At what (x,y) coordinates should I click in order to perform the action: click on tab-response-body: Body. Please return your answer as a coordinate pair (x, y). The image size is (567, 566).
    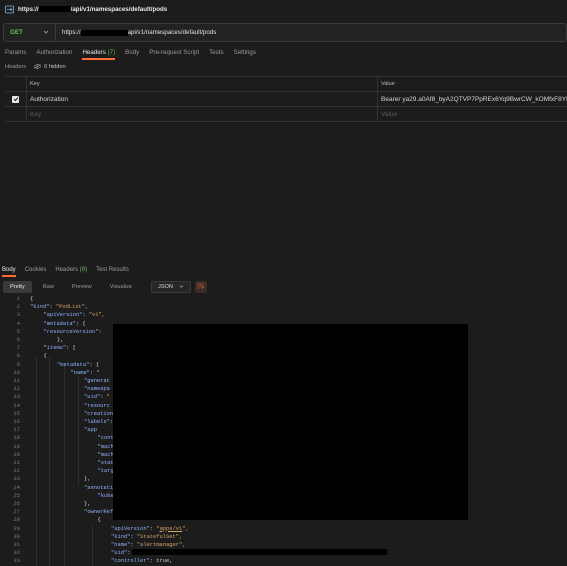
    Looking at the image, I should click on (9, 270).